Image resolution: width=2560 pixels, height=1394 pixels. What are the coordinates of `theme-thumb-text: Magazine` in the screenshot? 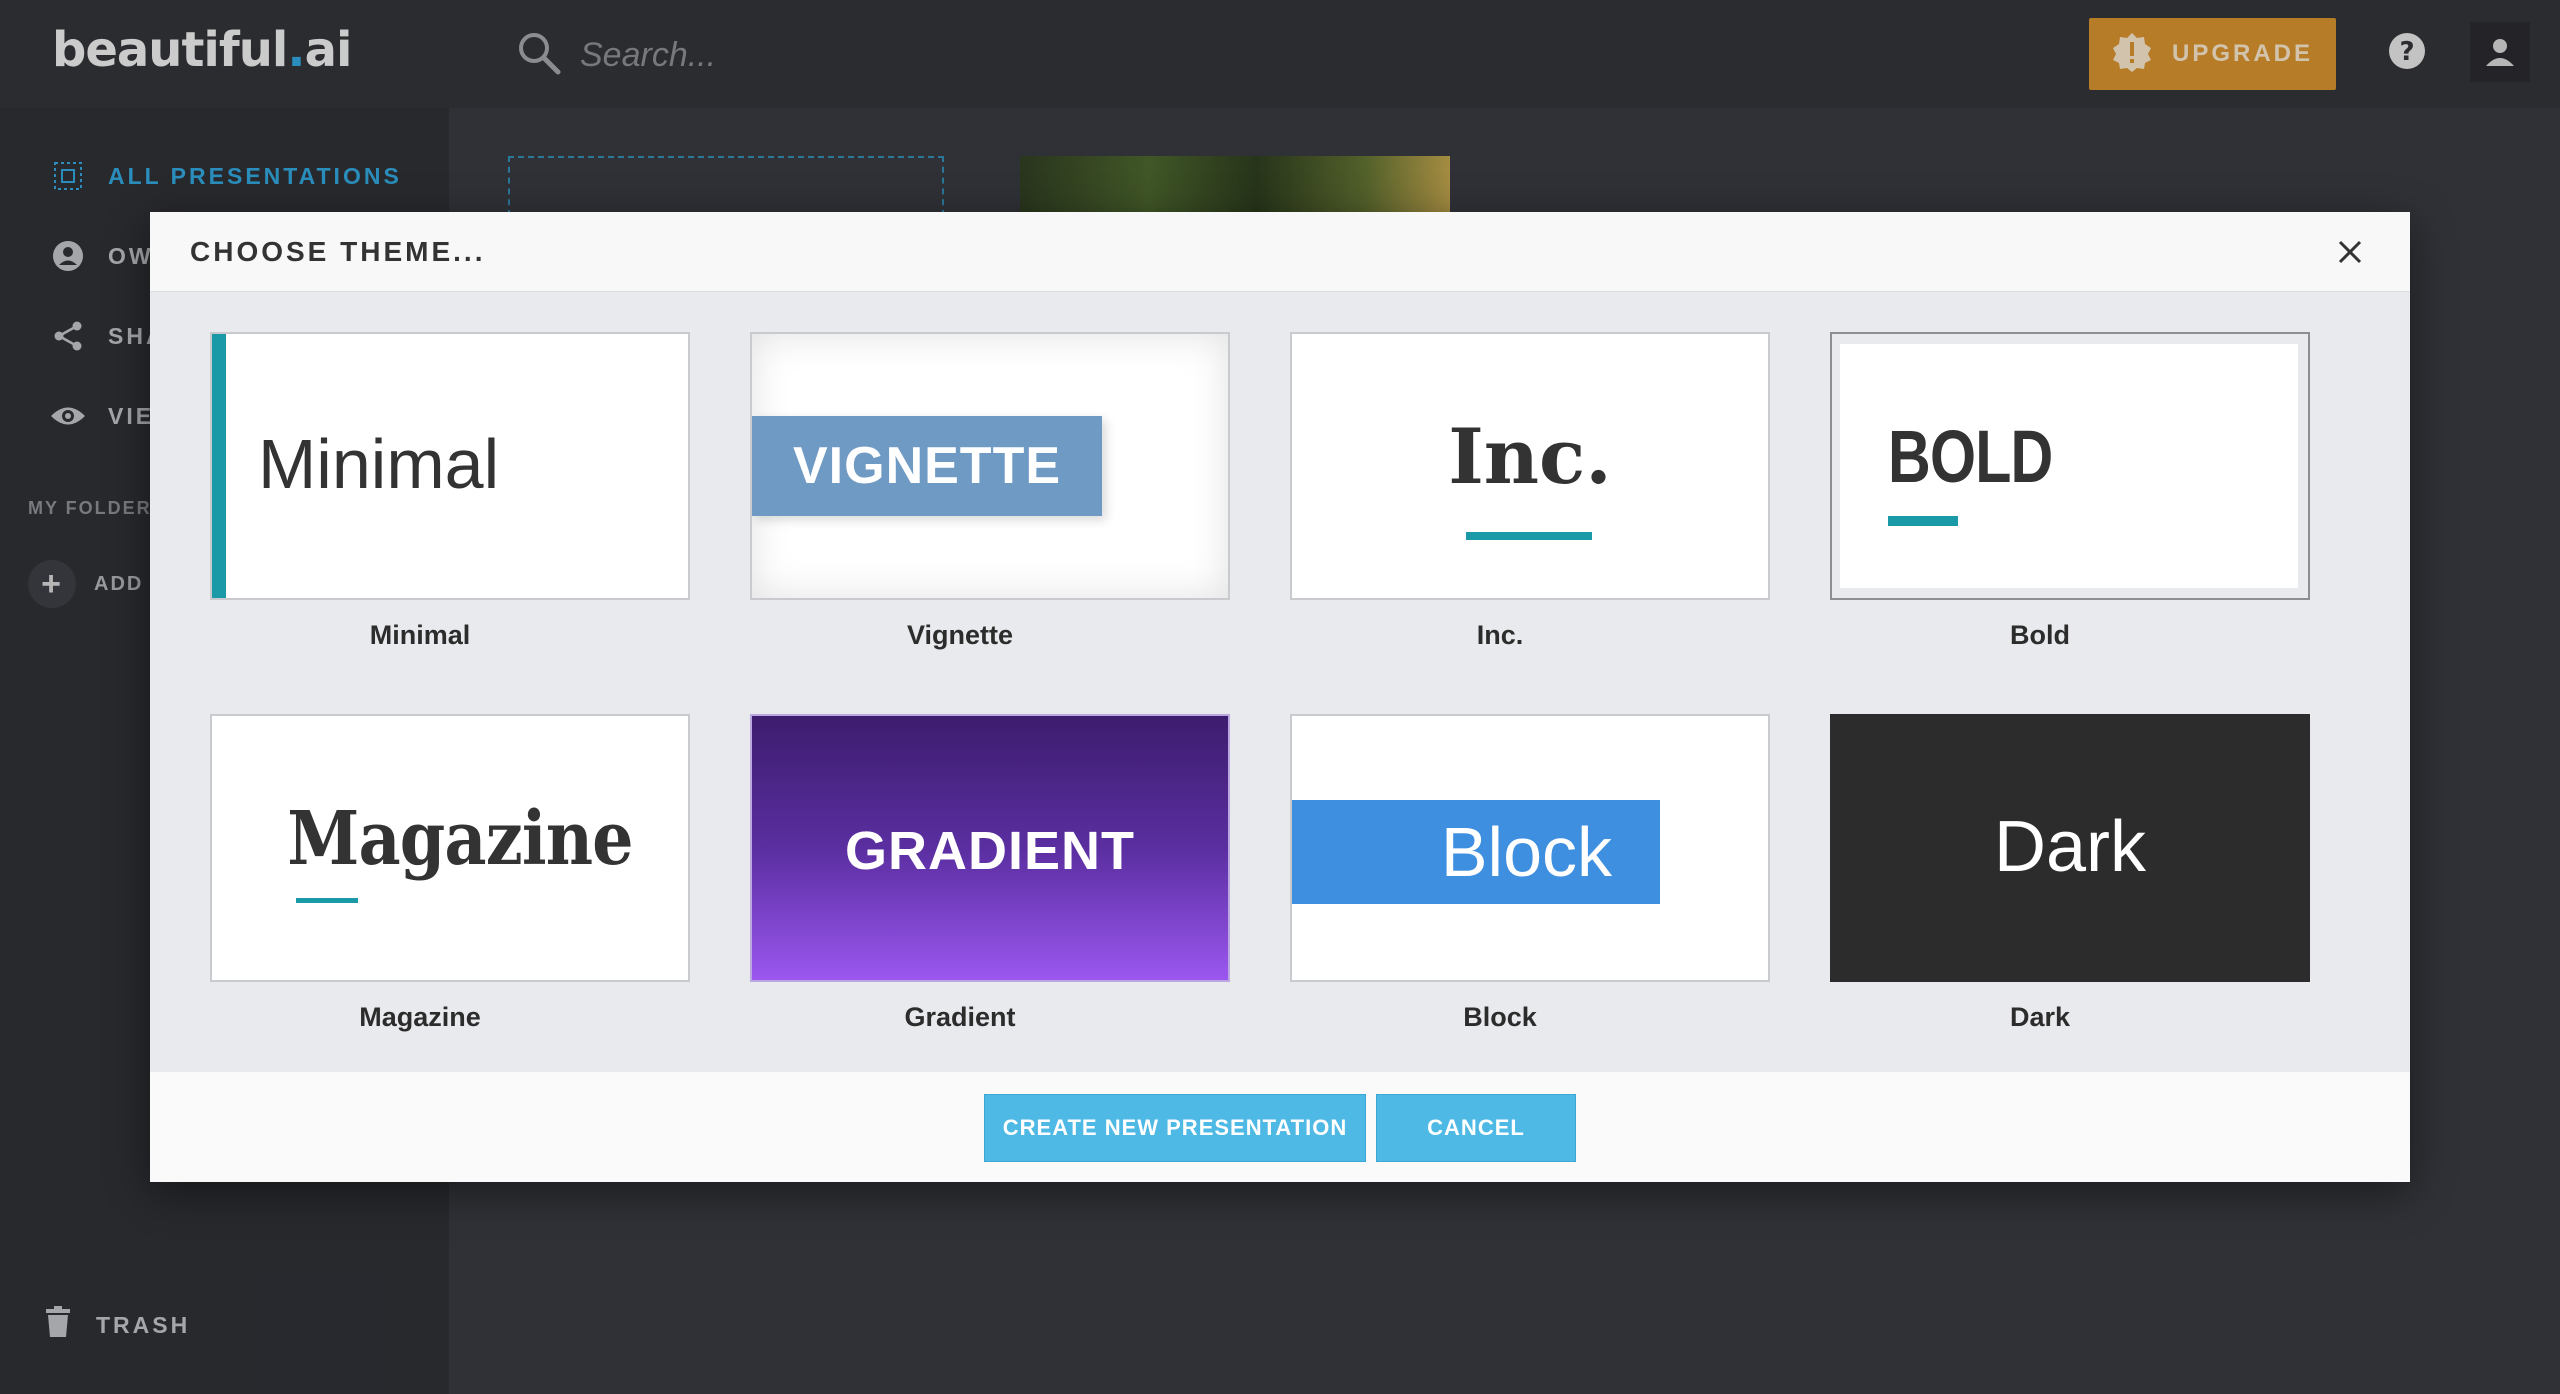 It's located at (460, 839).